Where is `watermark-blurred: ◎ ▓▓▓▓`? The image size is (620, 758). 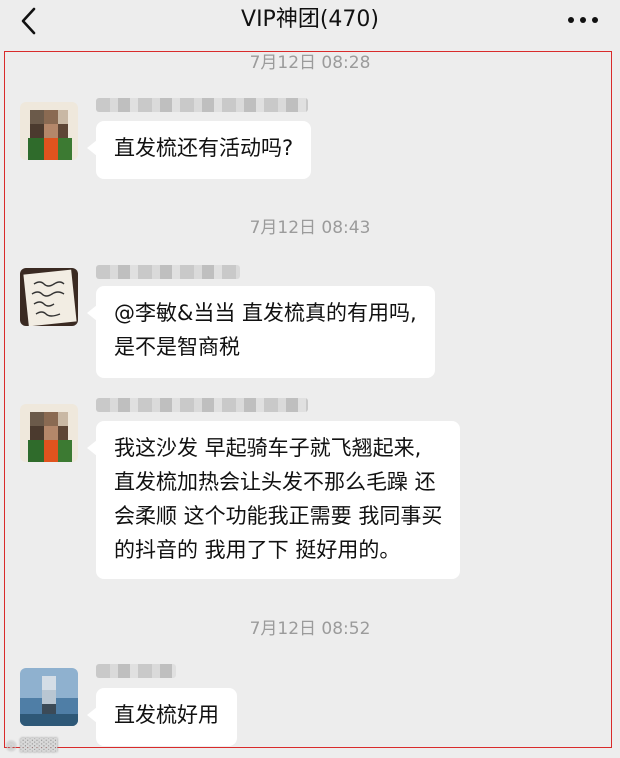
watermark-blurred: ◎ ▓▓▓▓ is located at coordinates (32, 745).